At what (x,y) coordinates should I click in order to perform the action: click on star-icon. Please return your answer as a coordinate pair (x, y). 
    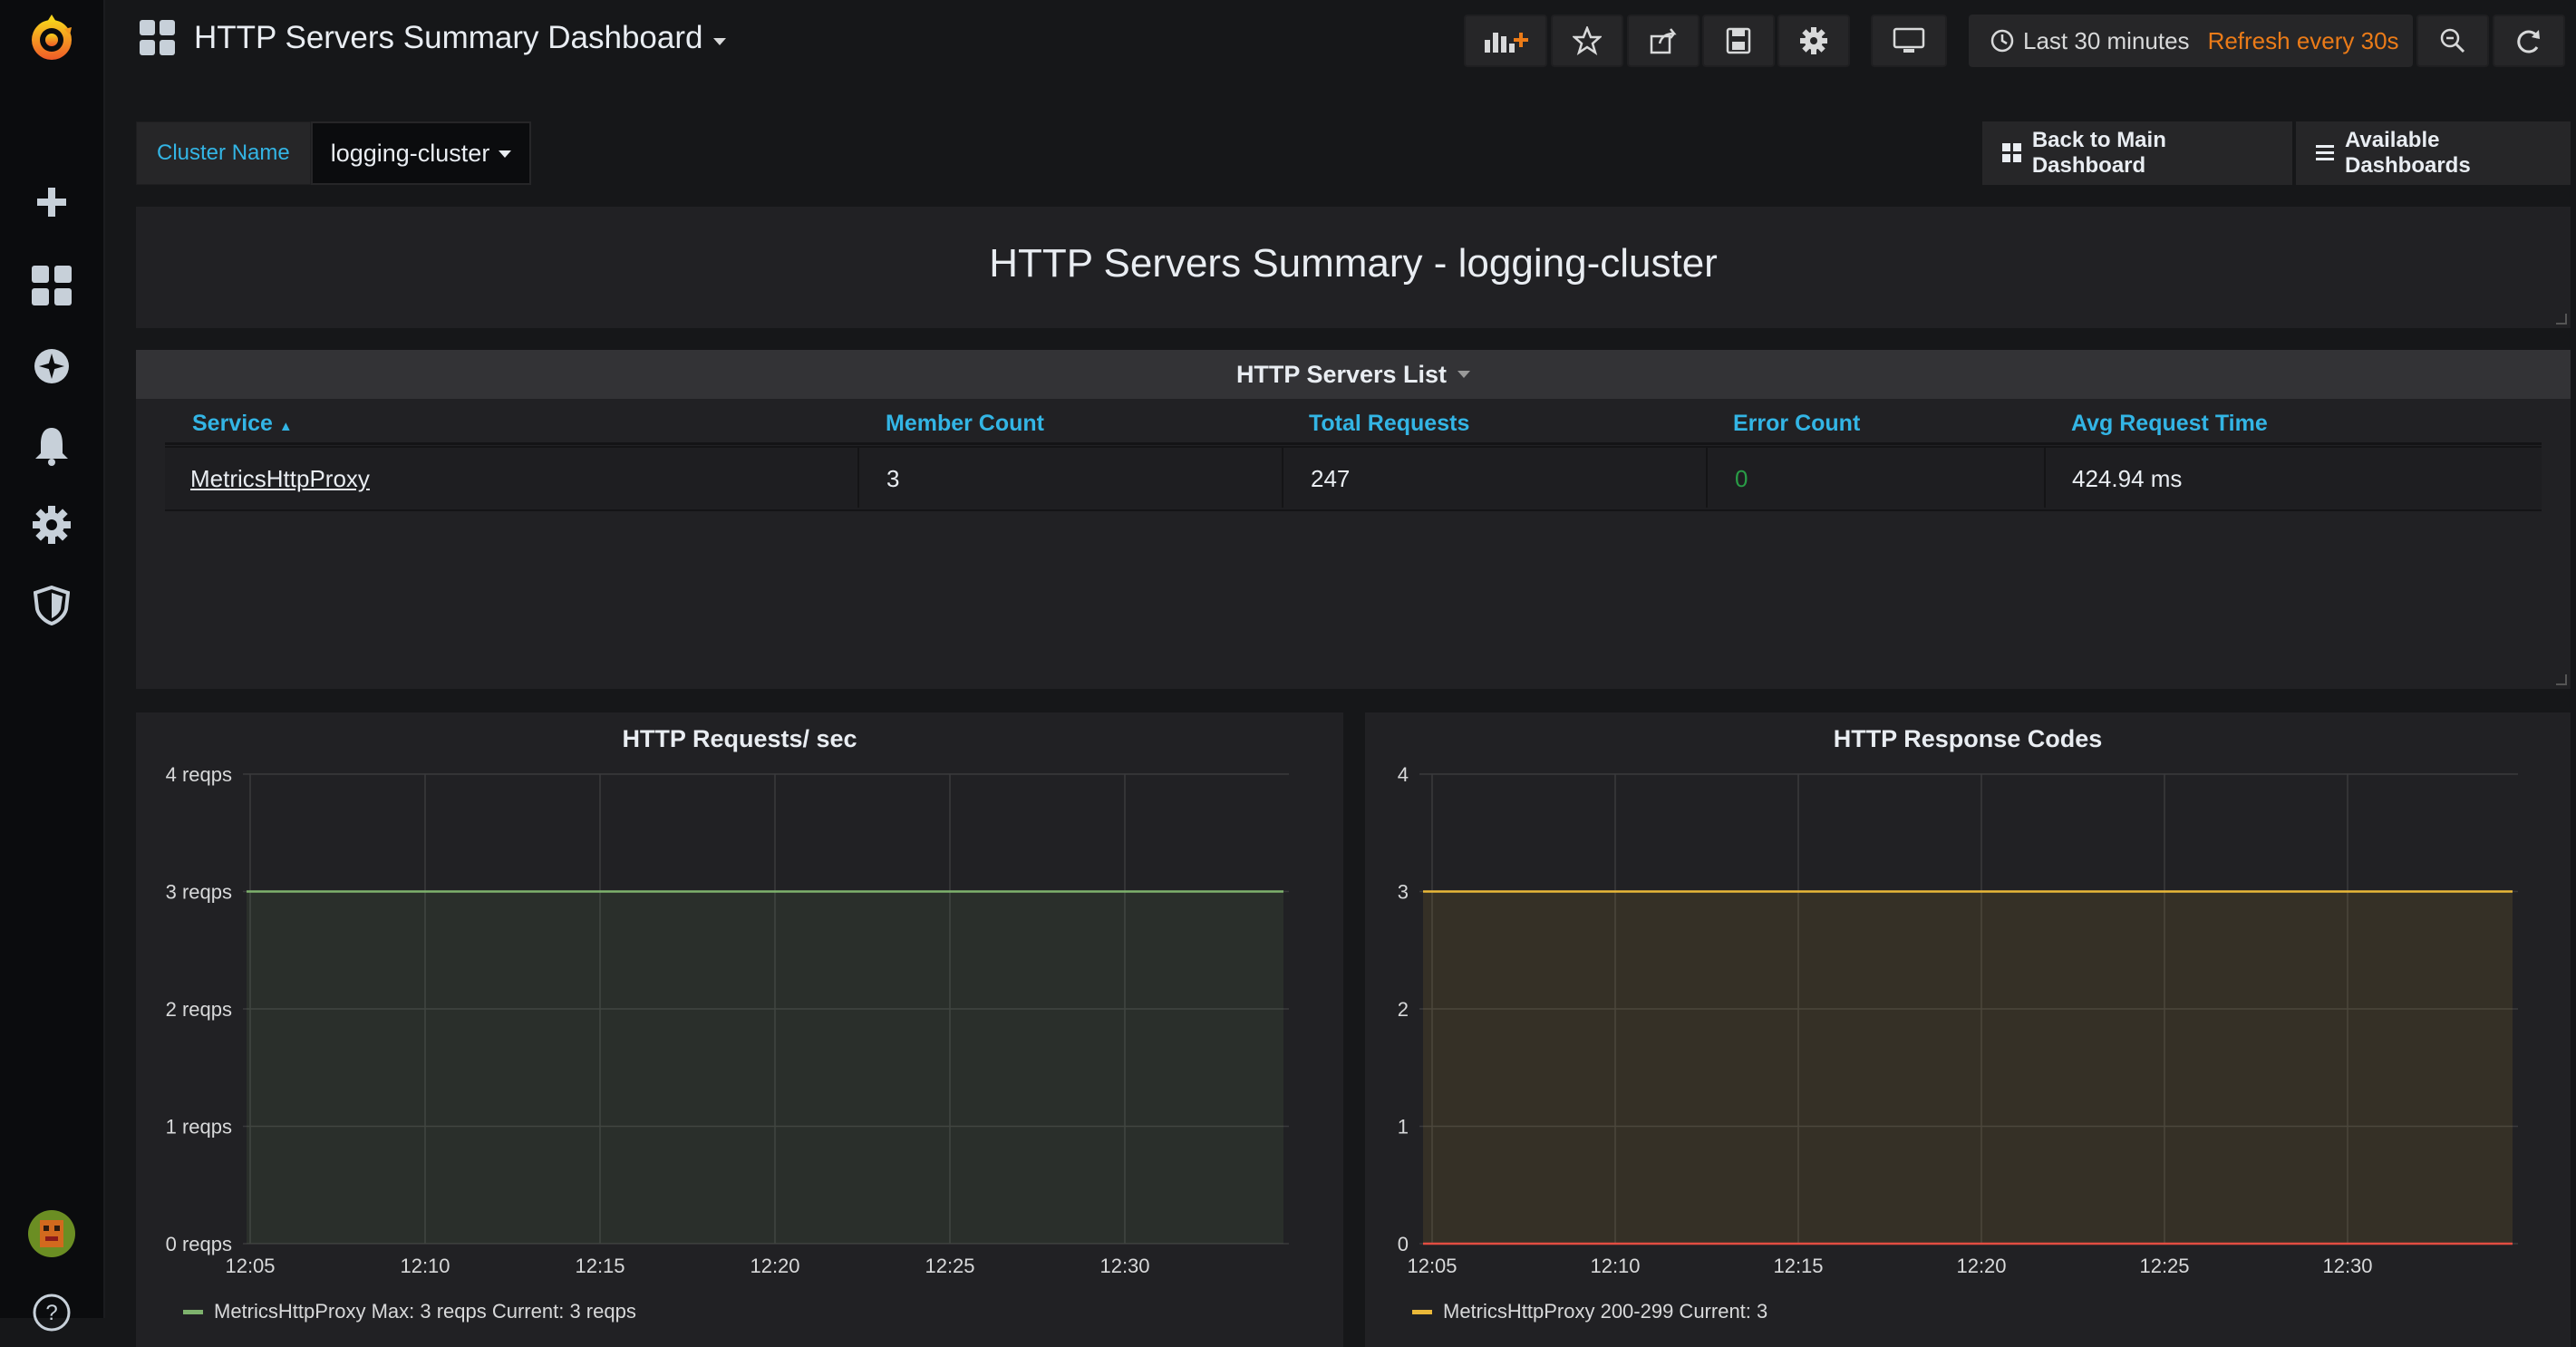
    Looking at the image, I should click on (1587, 41).